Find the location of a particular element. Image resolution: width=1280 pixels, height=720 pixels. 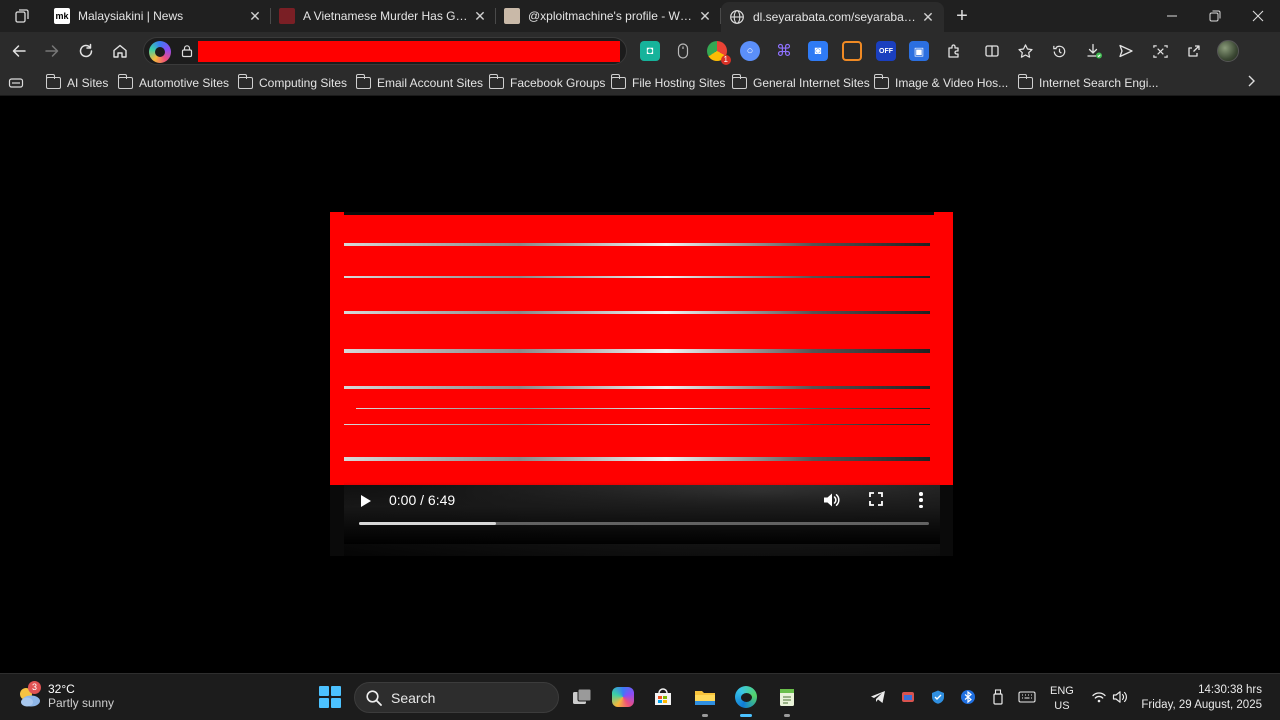

tab-title: @xploitmachine's profile - WPD is located at coordinates (610, 16).